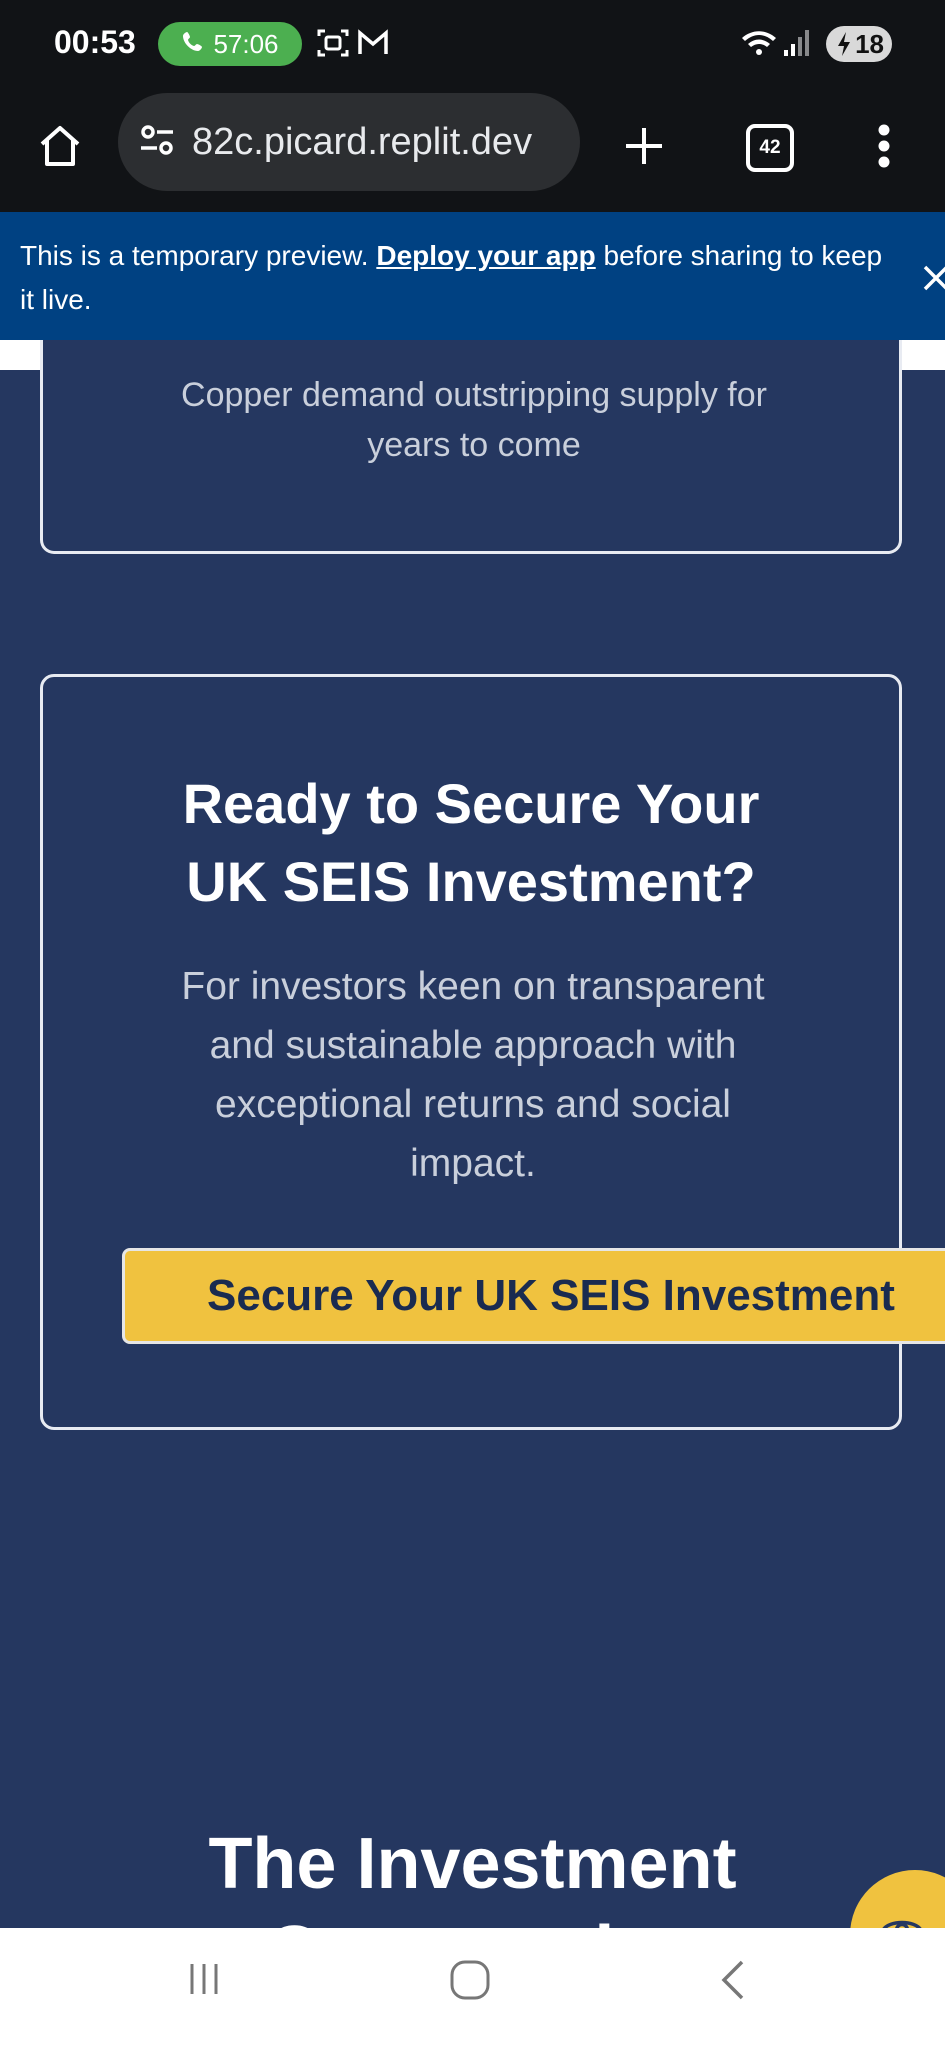  What do you see at coordinates (470, 1982) in the screenshot?
I see `home-nav-button` at bounding box center [470, 1982].